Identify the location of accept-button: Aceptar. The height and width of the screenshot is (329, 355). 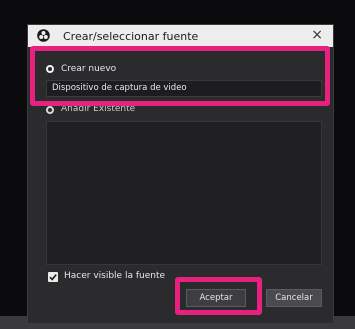
(216, 298).